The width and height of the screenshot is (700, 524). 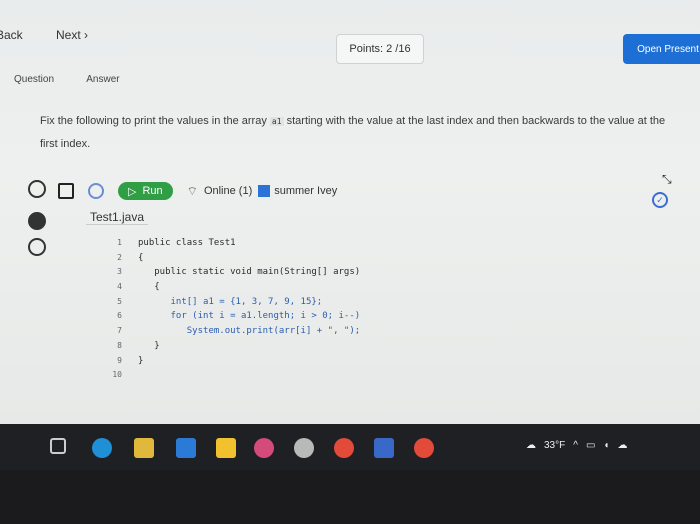 What do you see at coordinates (119, 360) in the screenshot?
I see `line-number: 9` at bounding box center [119, 360].